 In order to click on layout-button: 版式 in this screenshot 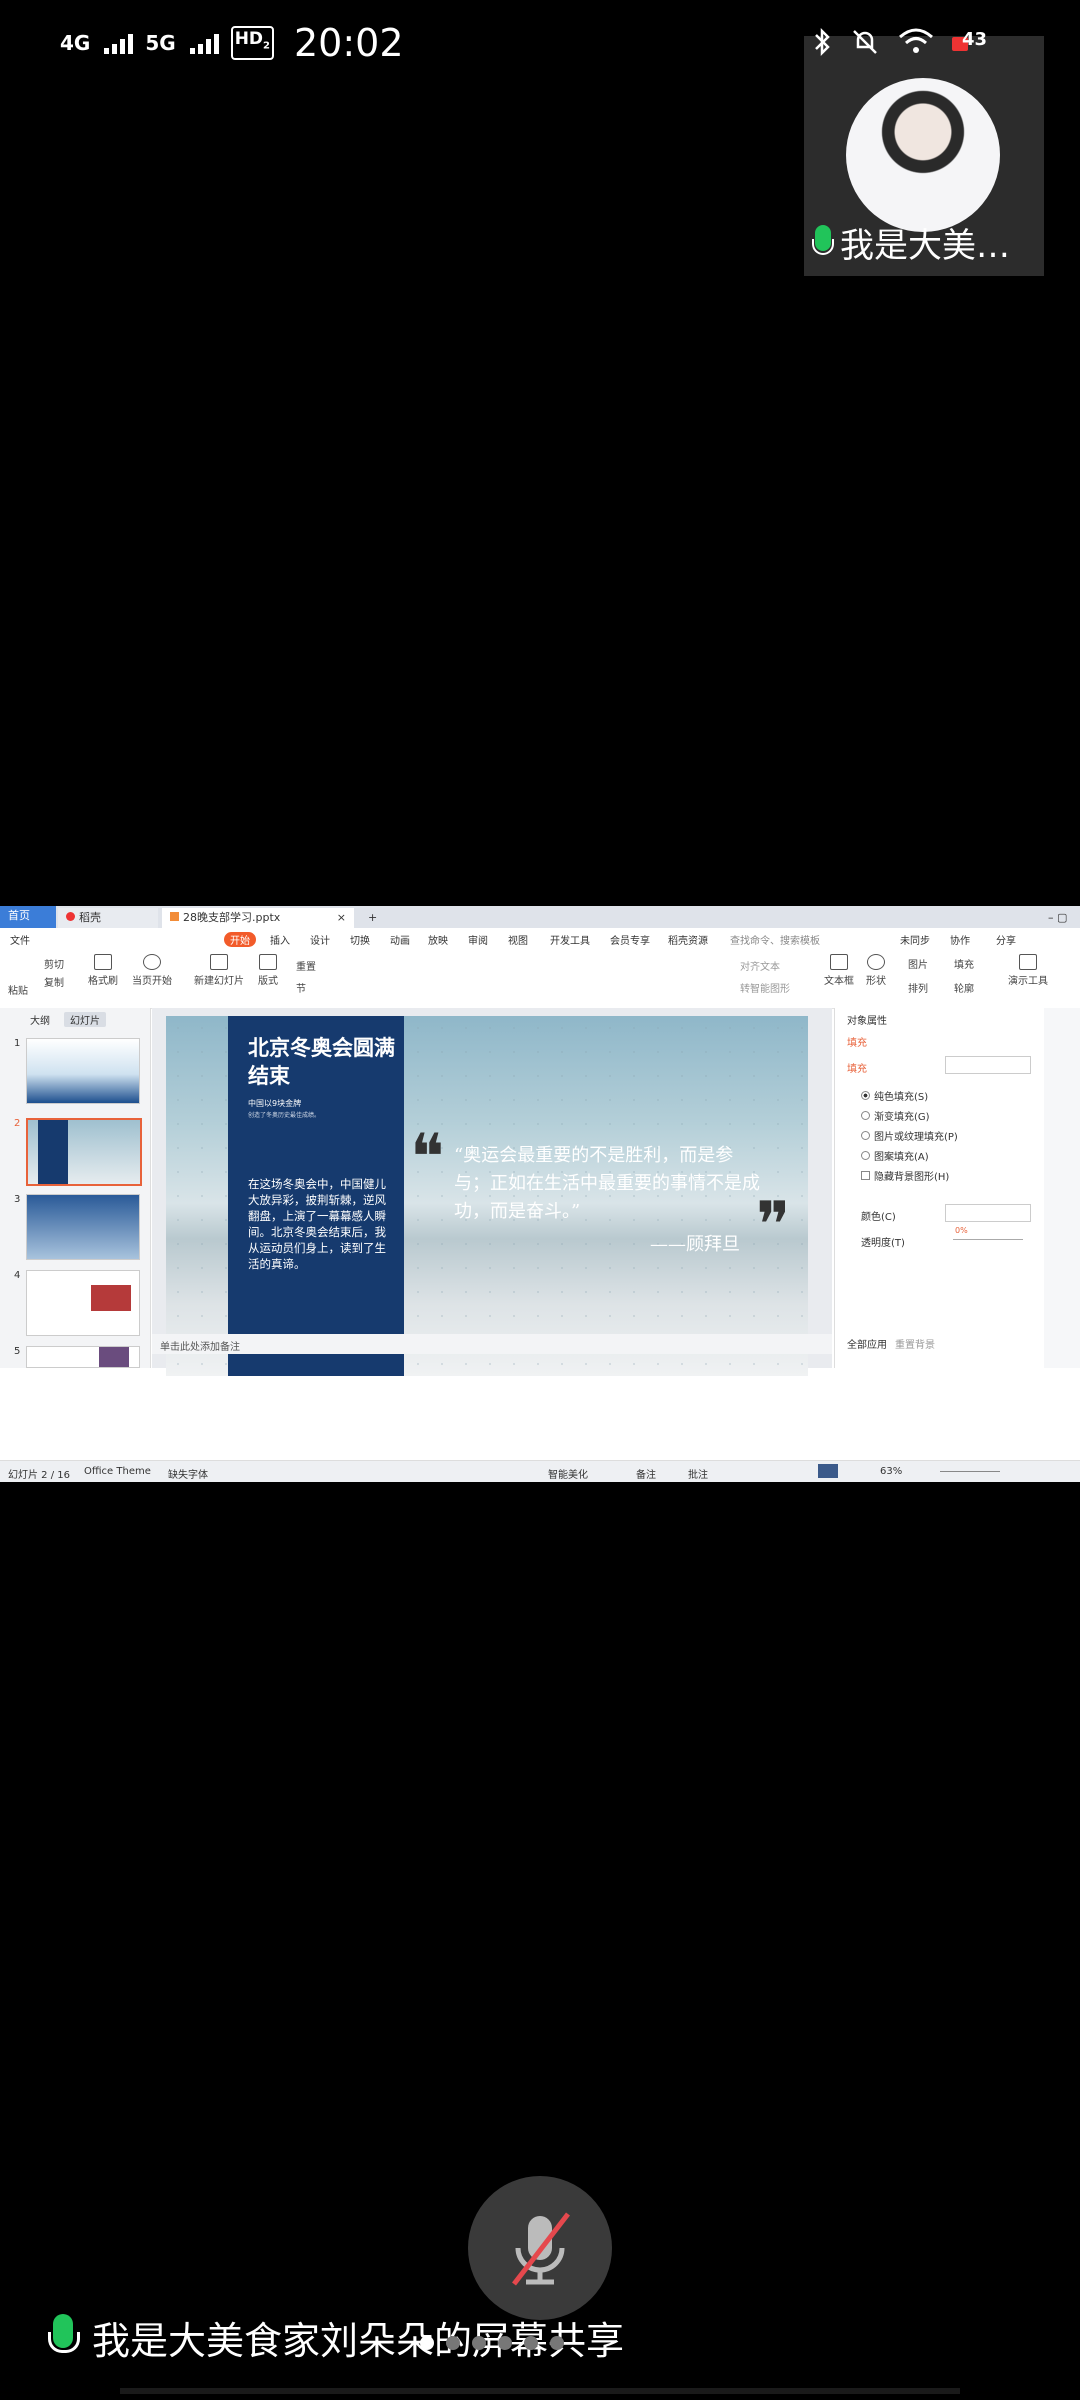, I will do `click(268, 970)`.